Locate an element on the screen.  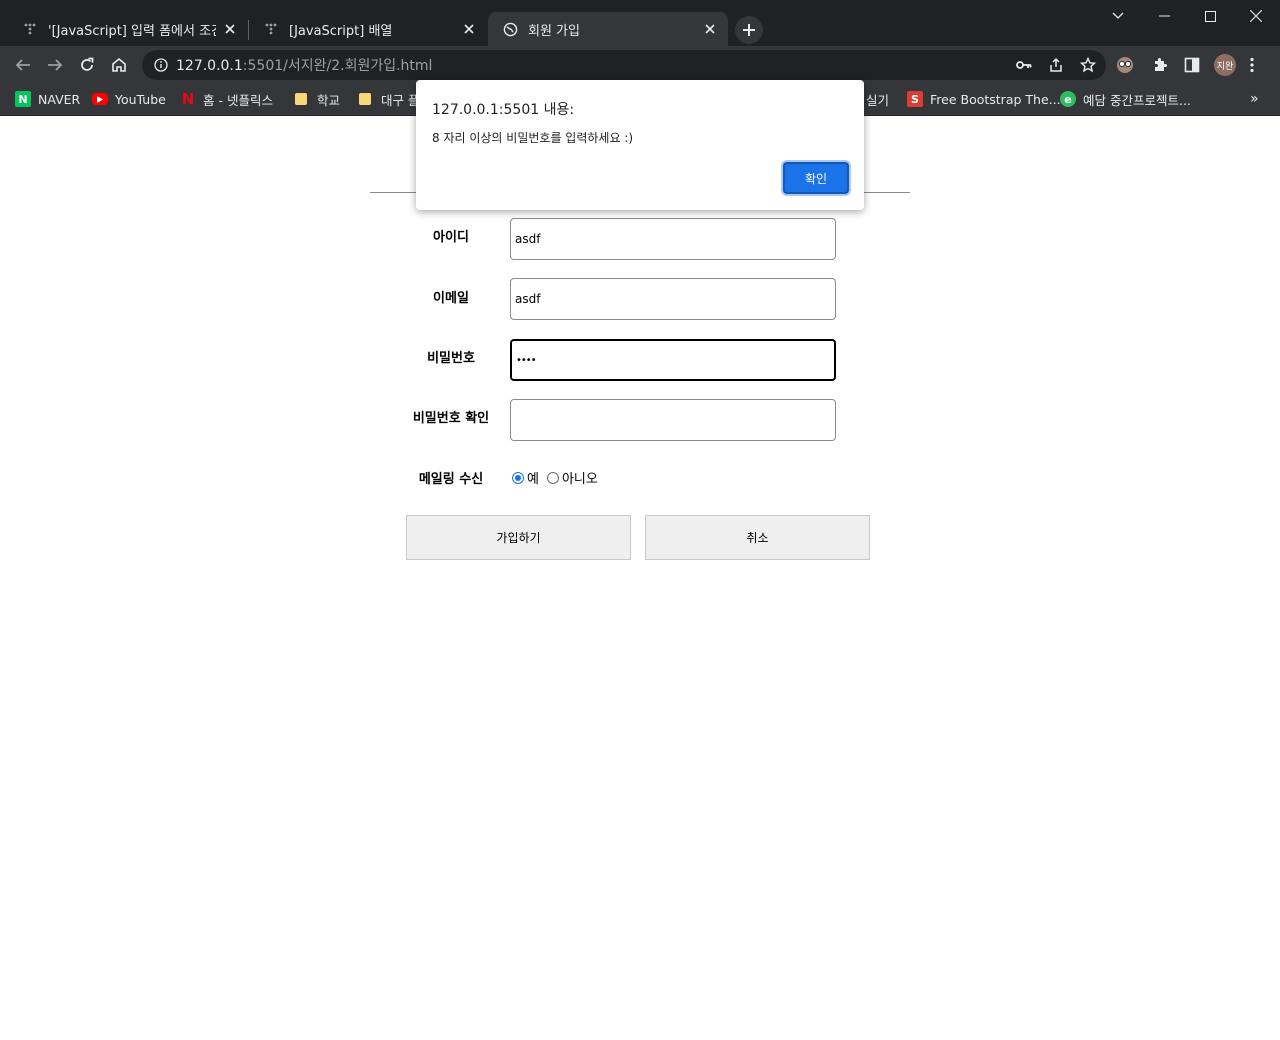
side-panel-button is located at coordinates (1192, 65).